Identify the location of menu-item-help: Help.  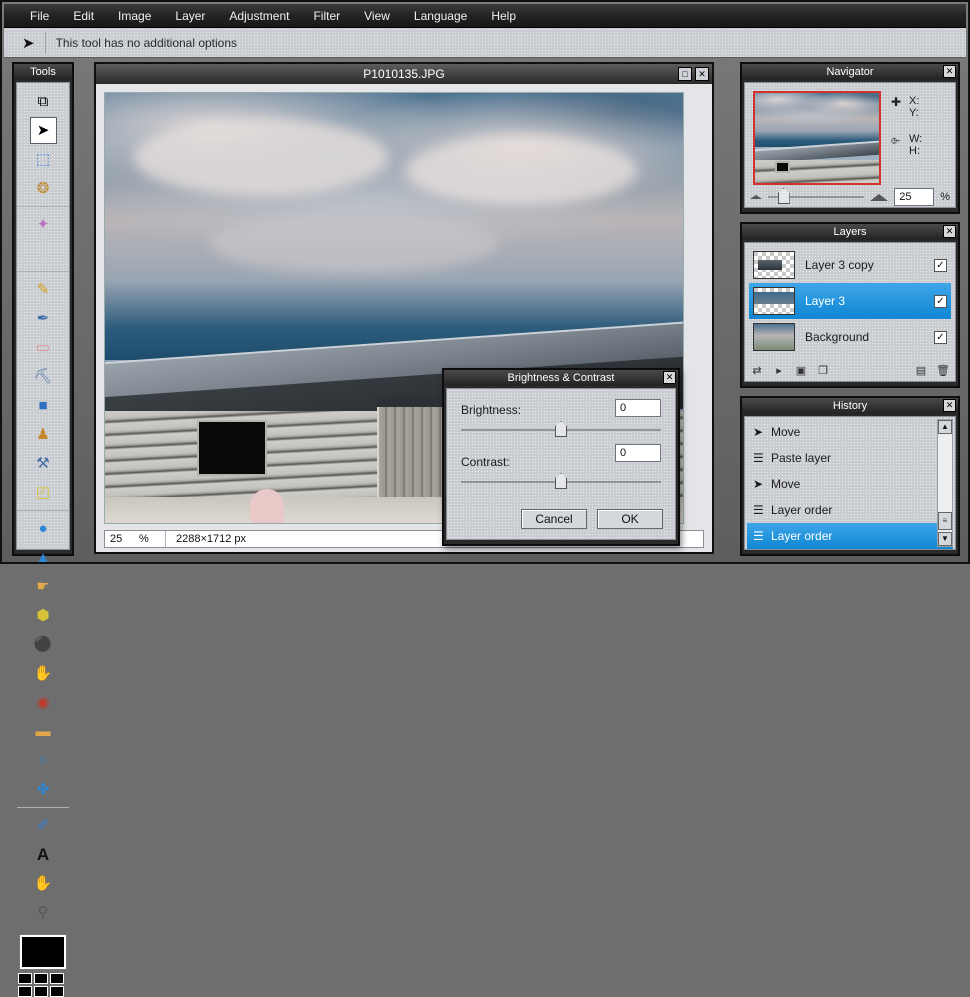
(503, 16).